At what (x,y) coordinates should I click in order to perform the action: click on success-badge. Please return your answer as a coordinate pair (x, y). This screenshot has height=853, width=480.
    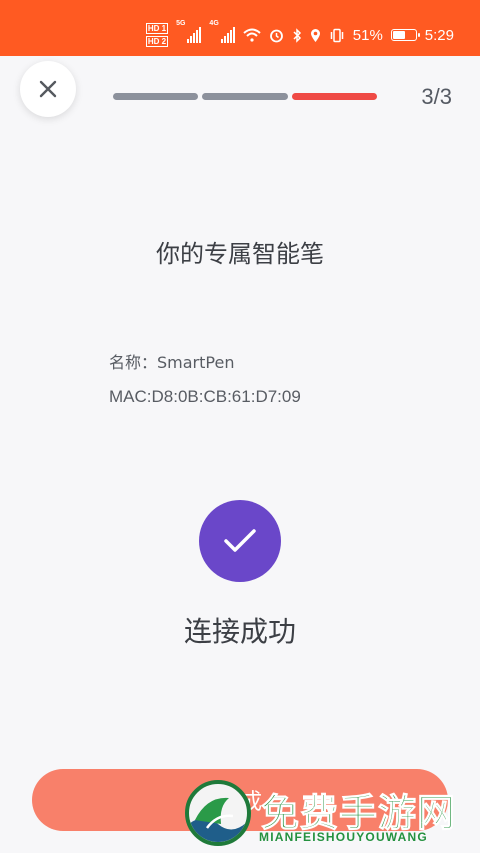
    Looking at the image, I should click on (240, 541).